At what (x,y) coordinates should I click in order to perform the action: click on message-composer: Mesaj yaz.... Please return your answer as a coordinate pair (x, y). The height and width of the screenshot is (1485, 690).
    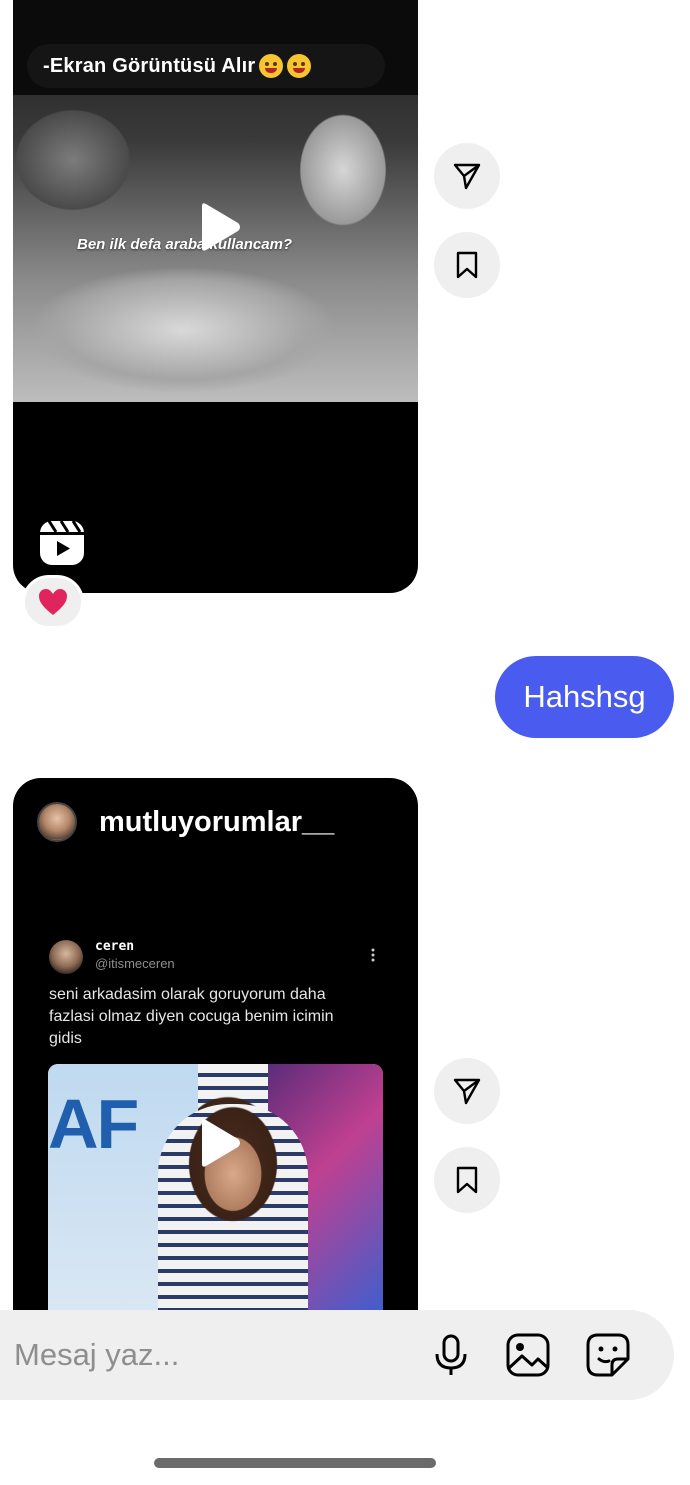
    Looking at the image, I should click on (337, 1355).